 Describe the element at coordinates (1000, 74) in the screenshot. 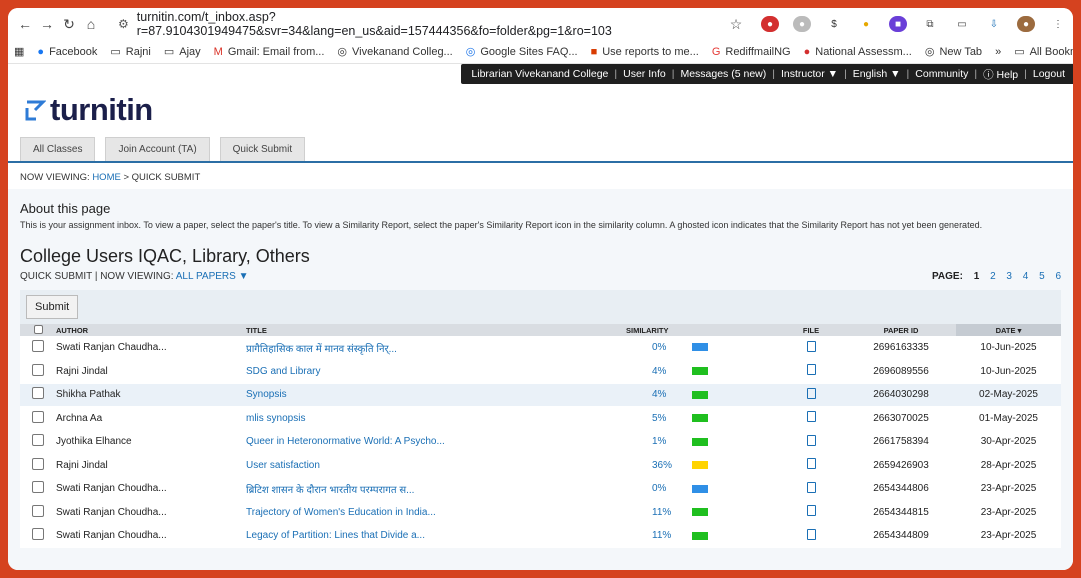

I see `help-link: ⓘ Help` at that location.